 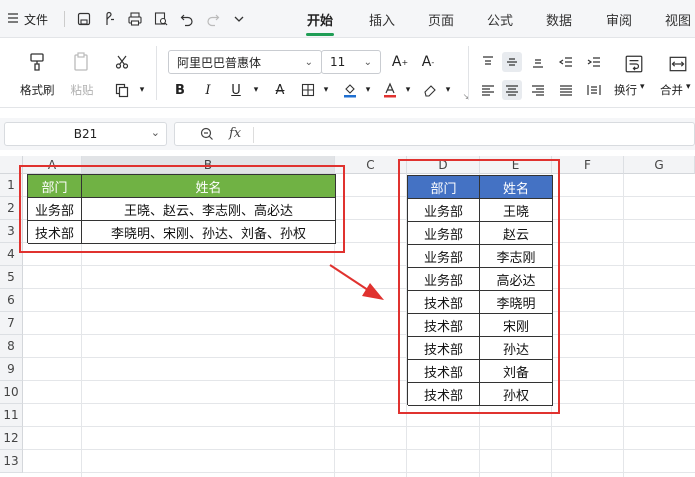 I want to click on increase-indent-icon, so click(x=594, y=62).